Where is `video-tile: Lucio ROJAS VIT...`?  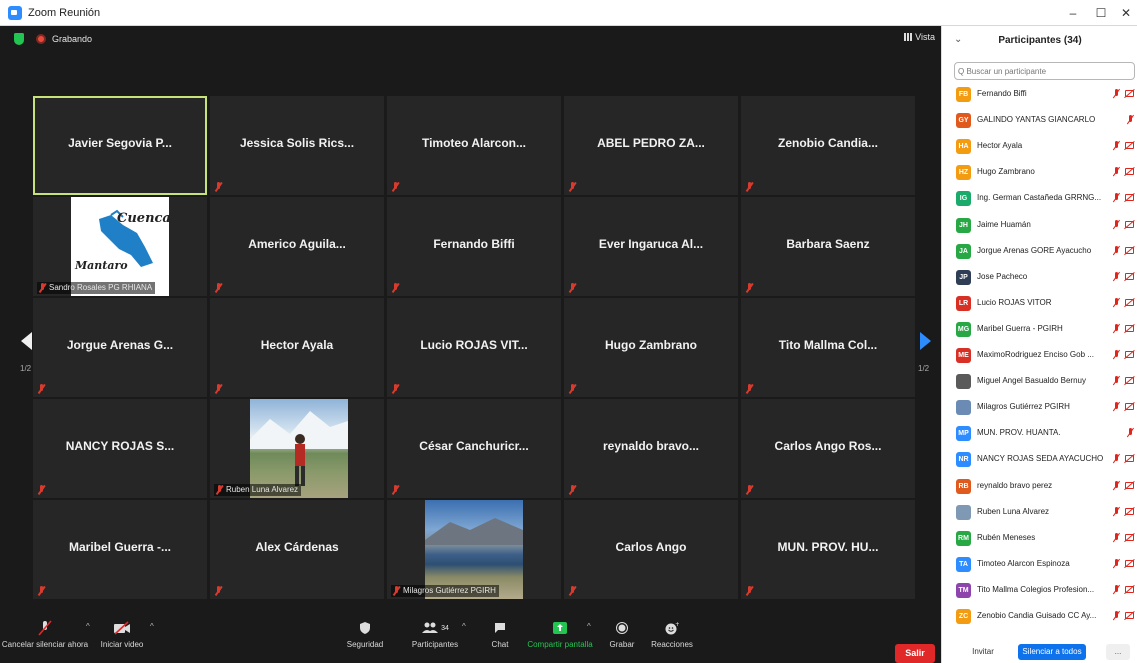
video-tile: Lucio ROJAS VIT... is located at coordinates (474, 347).